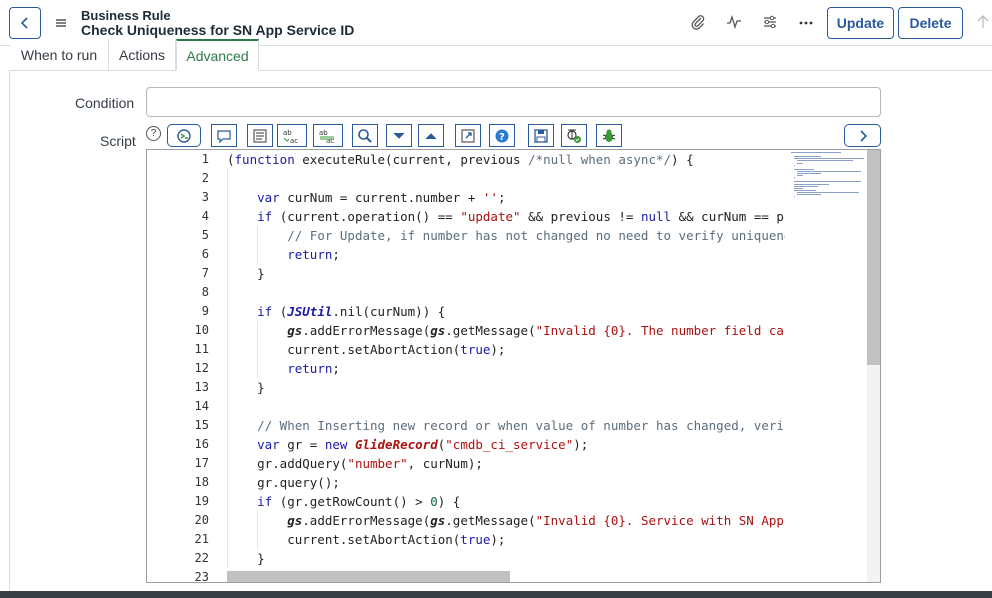  Describe the element at coordinates (399, 135) in the screenshot. I see `next-match-button` at that location.